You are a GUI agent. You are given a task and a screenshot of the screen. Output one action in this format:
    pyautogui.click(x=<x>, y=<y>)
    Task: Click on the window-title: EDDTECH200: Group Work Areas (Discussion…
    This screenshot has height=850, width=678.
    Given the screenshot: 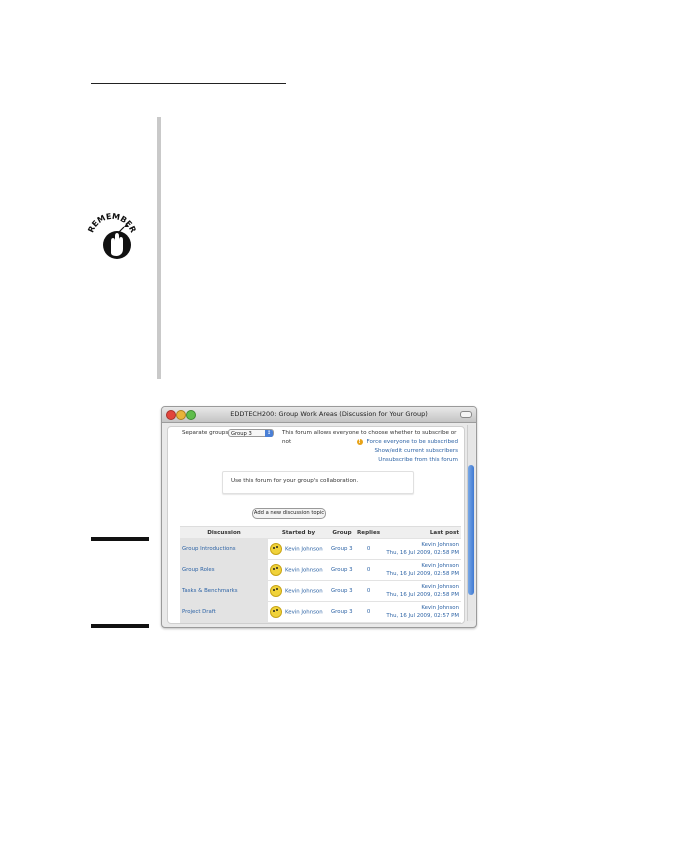 What is the action you would take?
    pyautogui.click(x=329, y=414)
    